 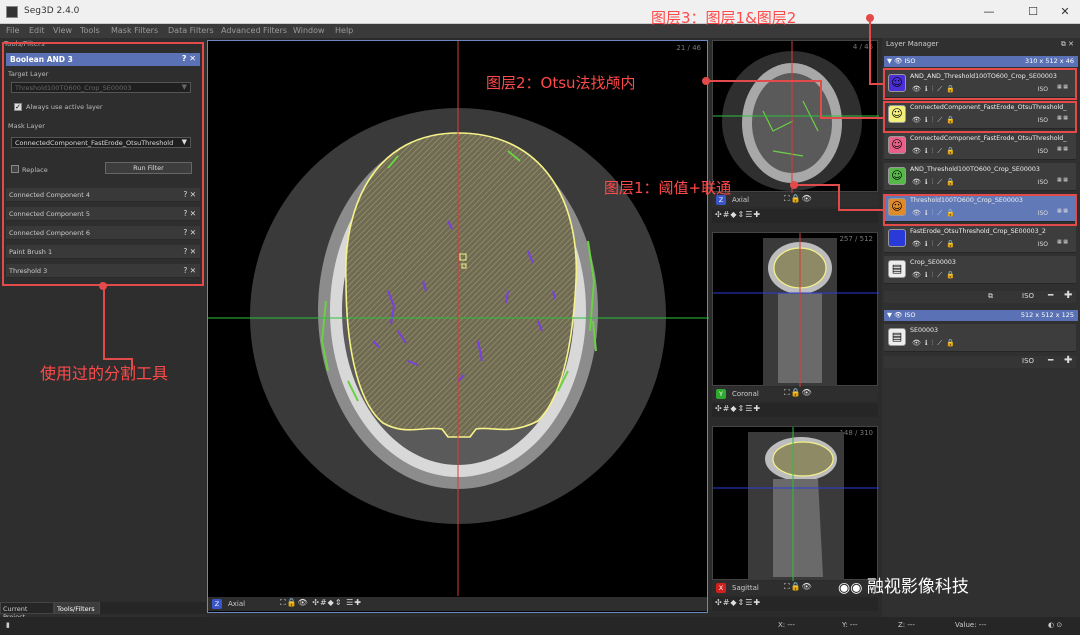 I want to click on menu-edit: Edit, so click(x=37, y=30).